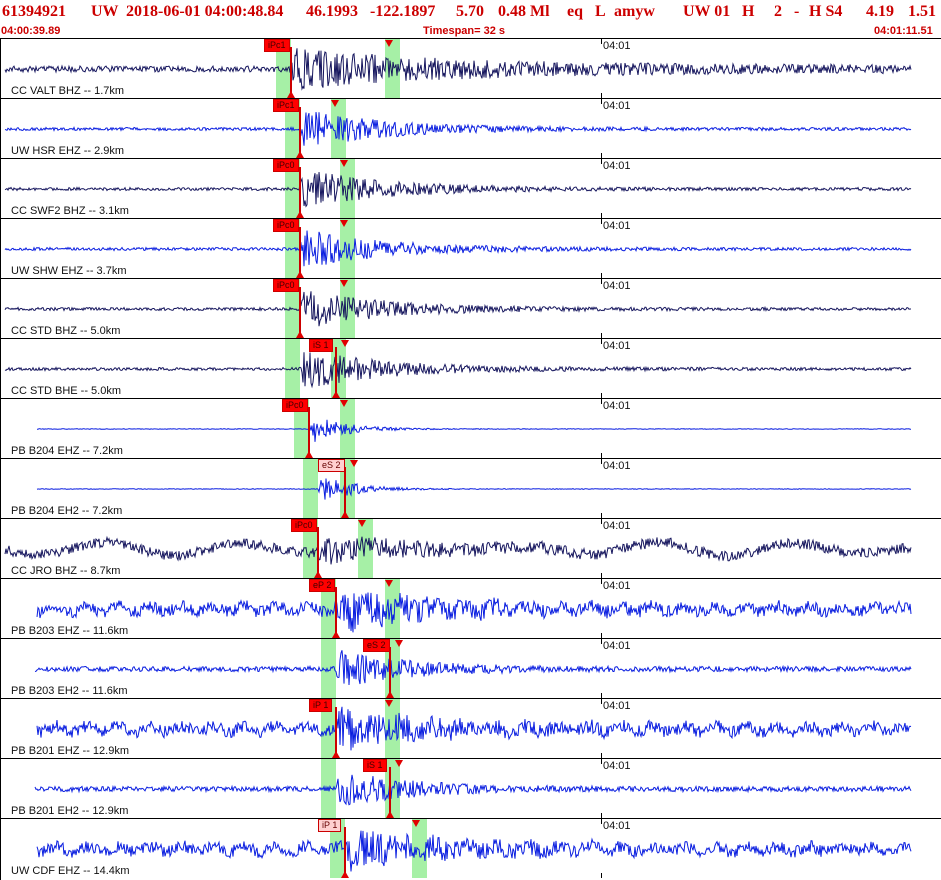 The image size is (941, 880). Describe the element at coordinates (105, 11) in the screenshot. I see `event-network: UW` at that location.